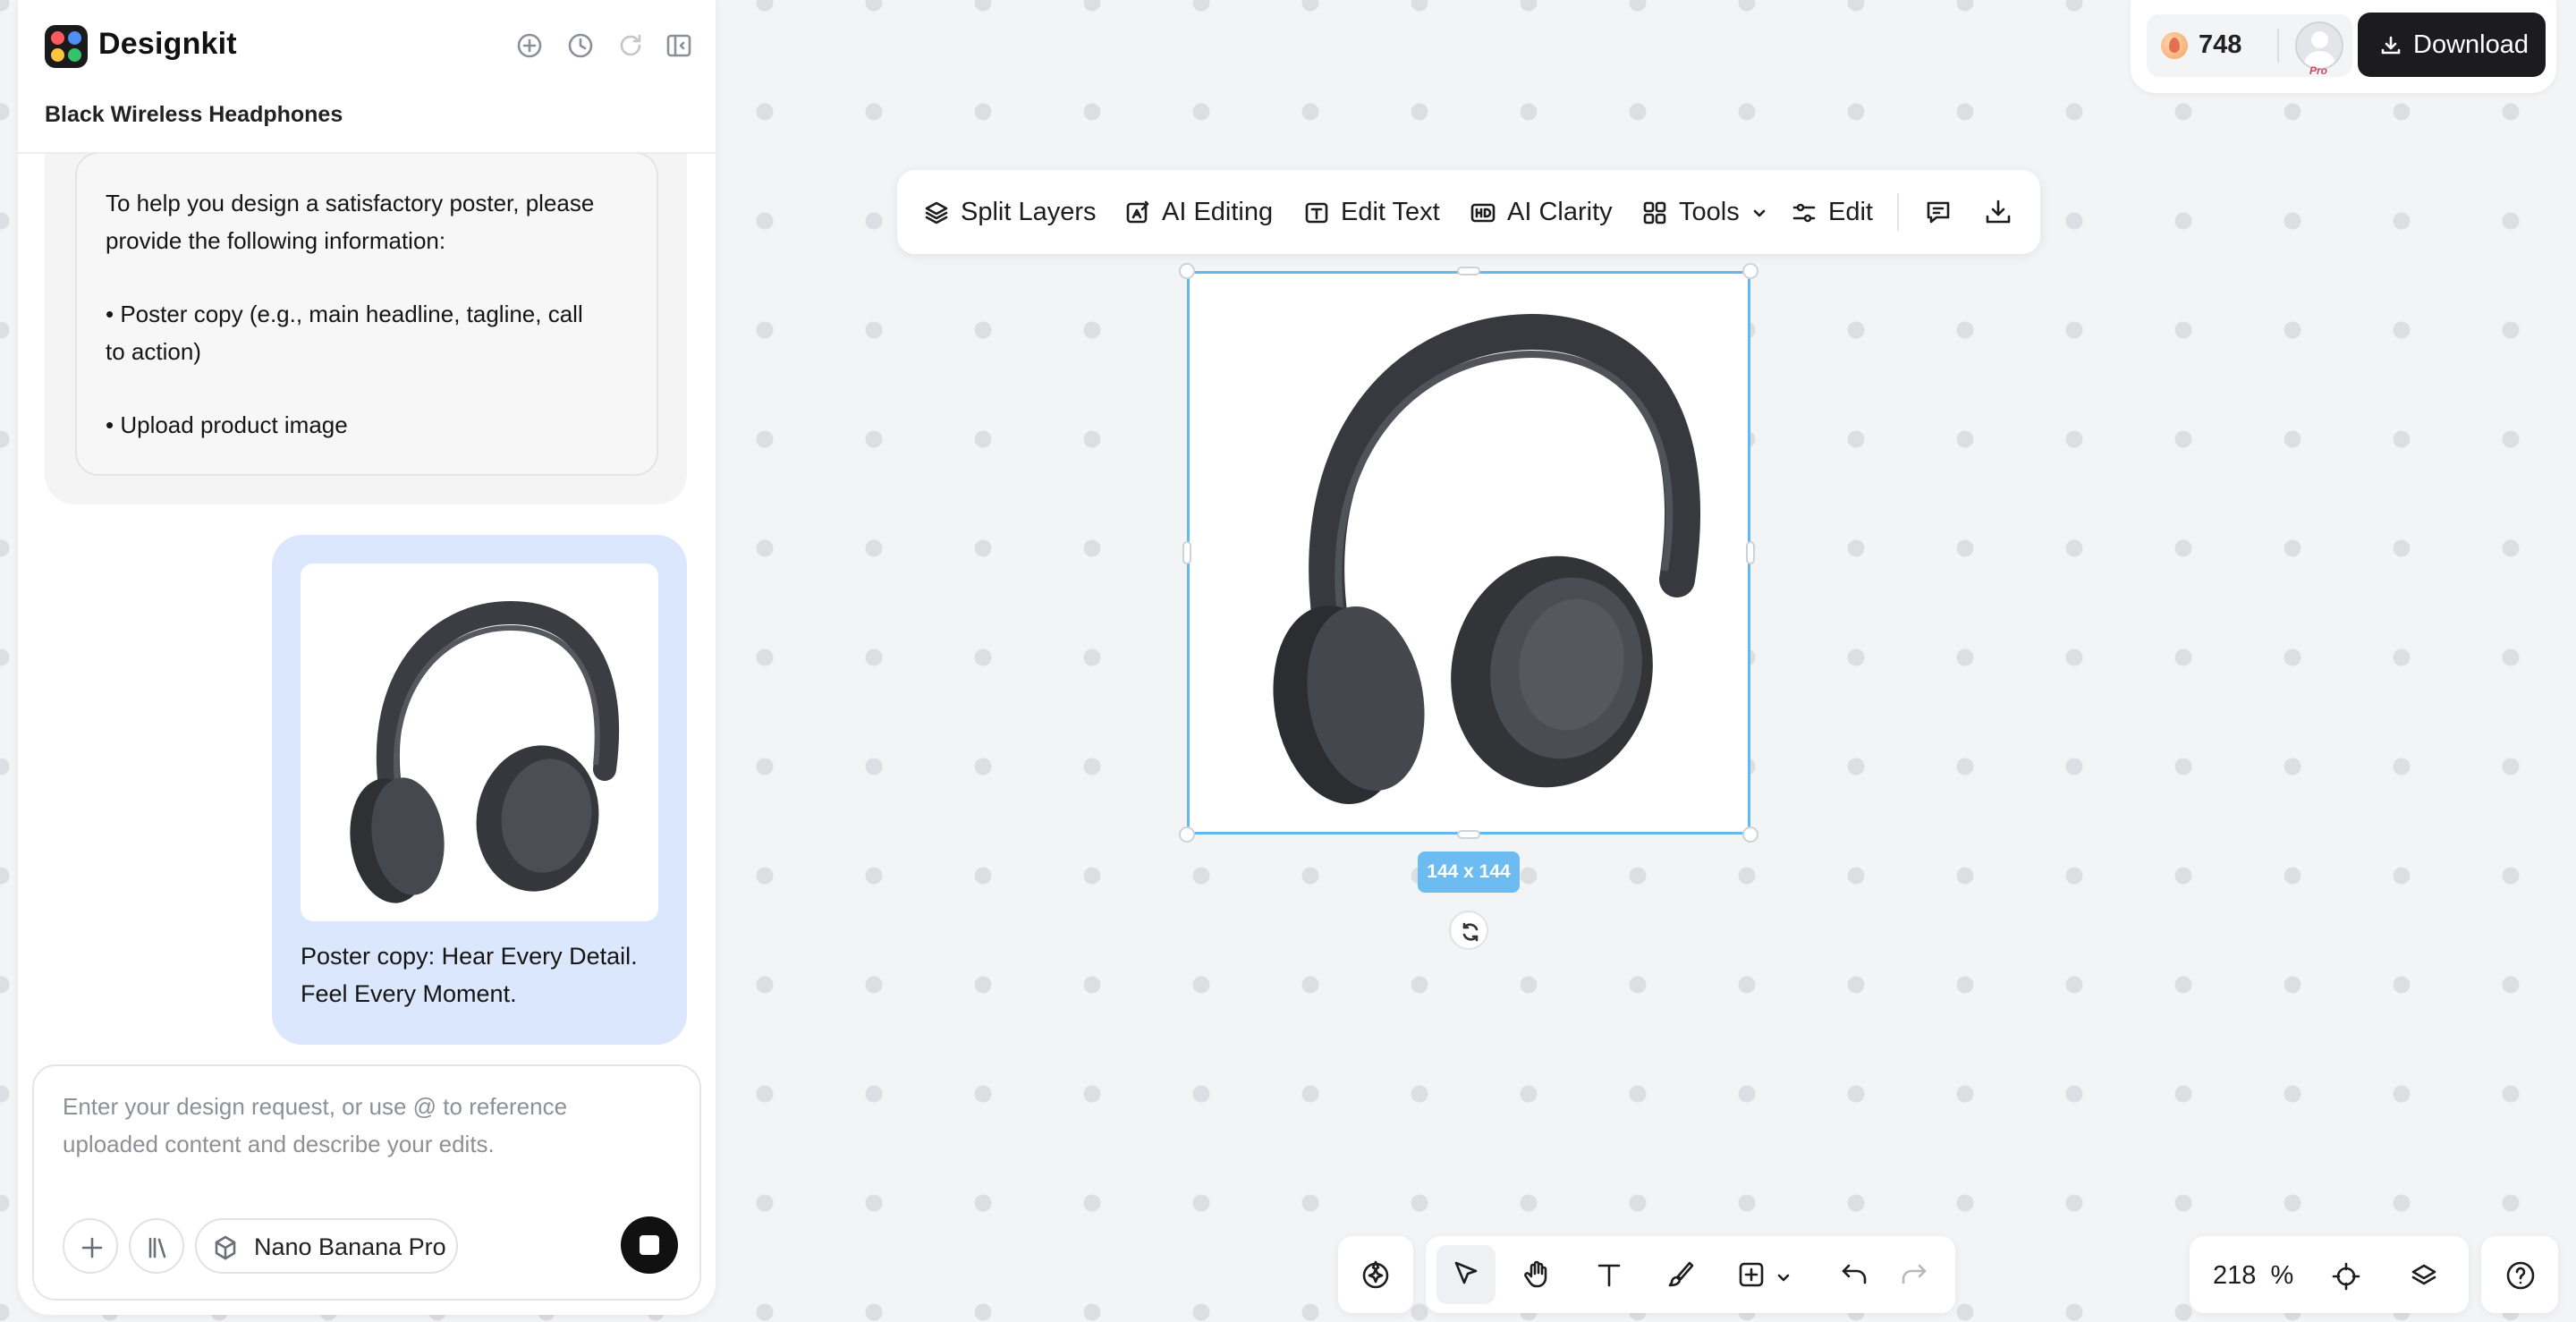  Describe the element at coordinates (1751, 1275) in the screenshot. I see `insert-icon` at that location.